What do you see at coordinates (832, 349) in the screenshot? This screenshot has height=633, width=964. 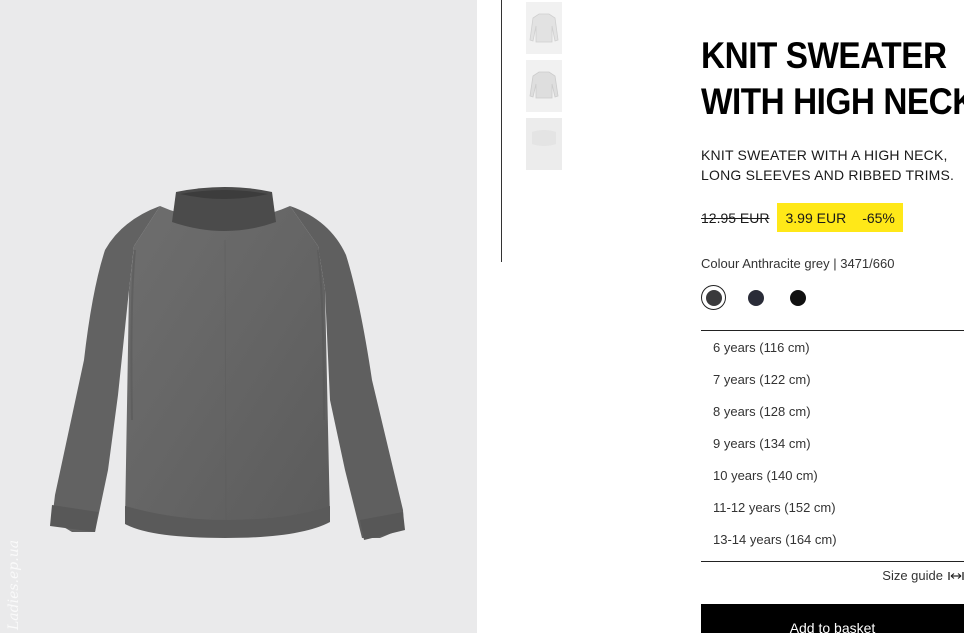 I see `size-option: 6 years (116 cm)` at bounding box center [832, 349].